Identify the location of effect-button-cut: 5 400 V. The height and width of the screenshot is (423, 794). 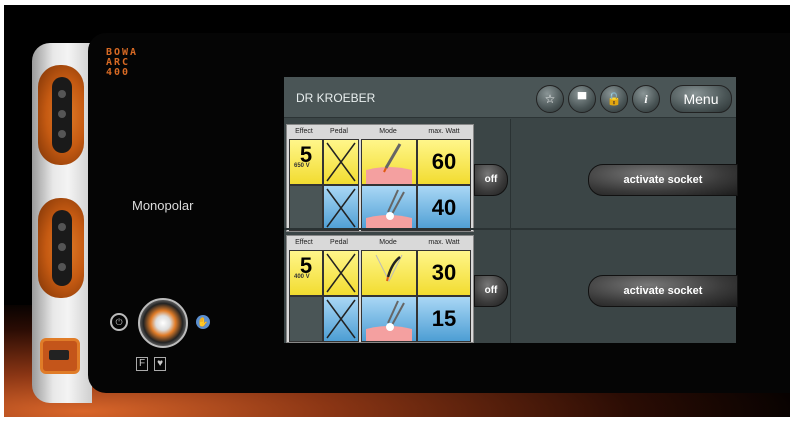
(306, 273).